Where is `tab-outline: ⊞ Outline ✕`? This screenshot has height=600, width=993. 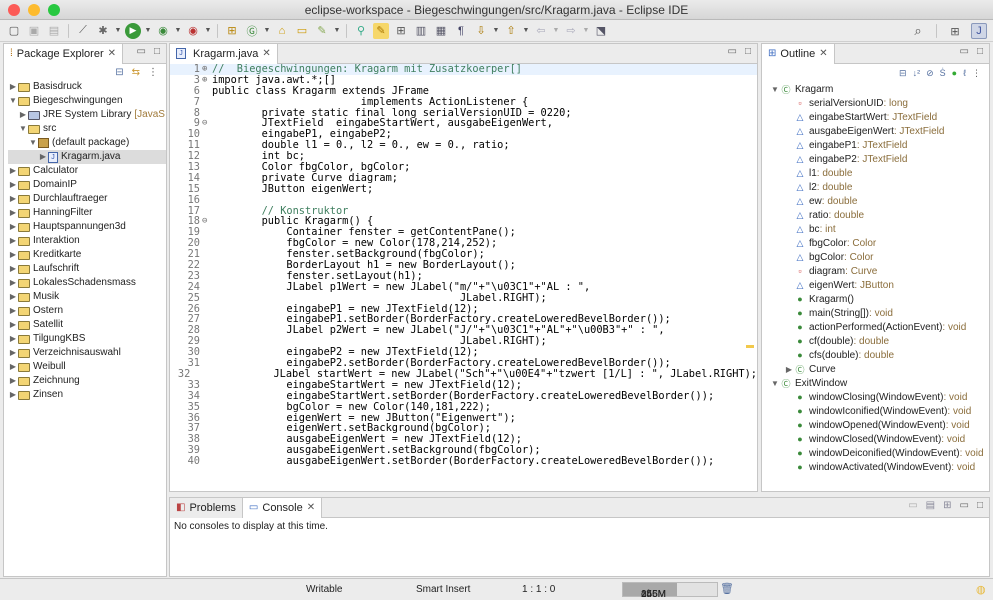 tab-outline: ⊞ Outline ✕ is located at coordinates (798, 53).